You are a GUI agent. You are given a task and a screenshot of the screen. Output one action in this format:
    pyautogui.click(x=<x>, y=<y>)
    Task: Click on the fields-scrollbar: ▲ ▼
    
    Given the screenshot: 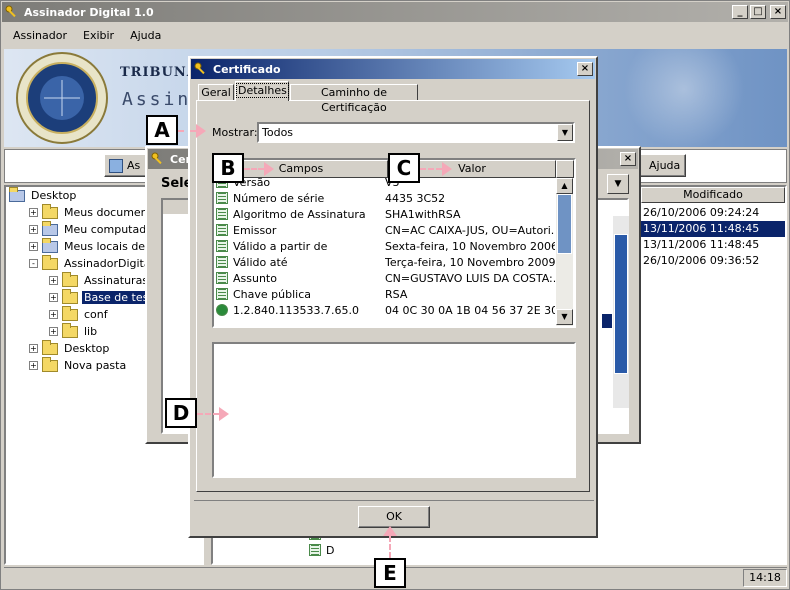 What is the action you would take?
    pyautogui.click(x=564, y=252)
    